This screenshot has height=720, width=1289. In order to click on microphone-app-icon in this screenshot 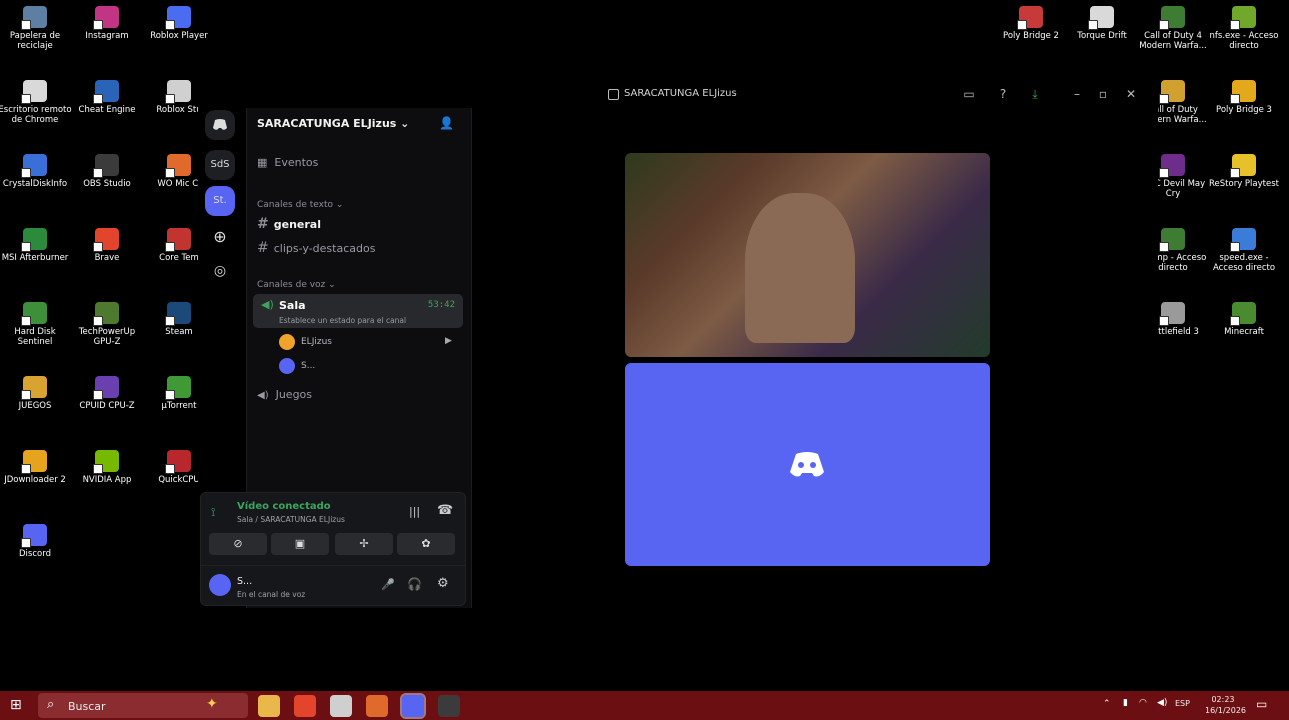, I will do `click(377, 706)`.